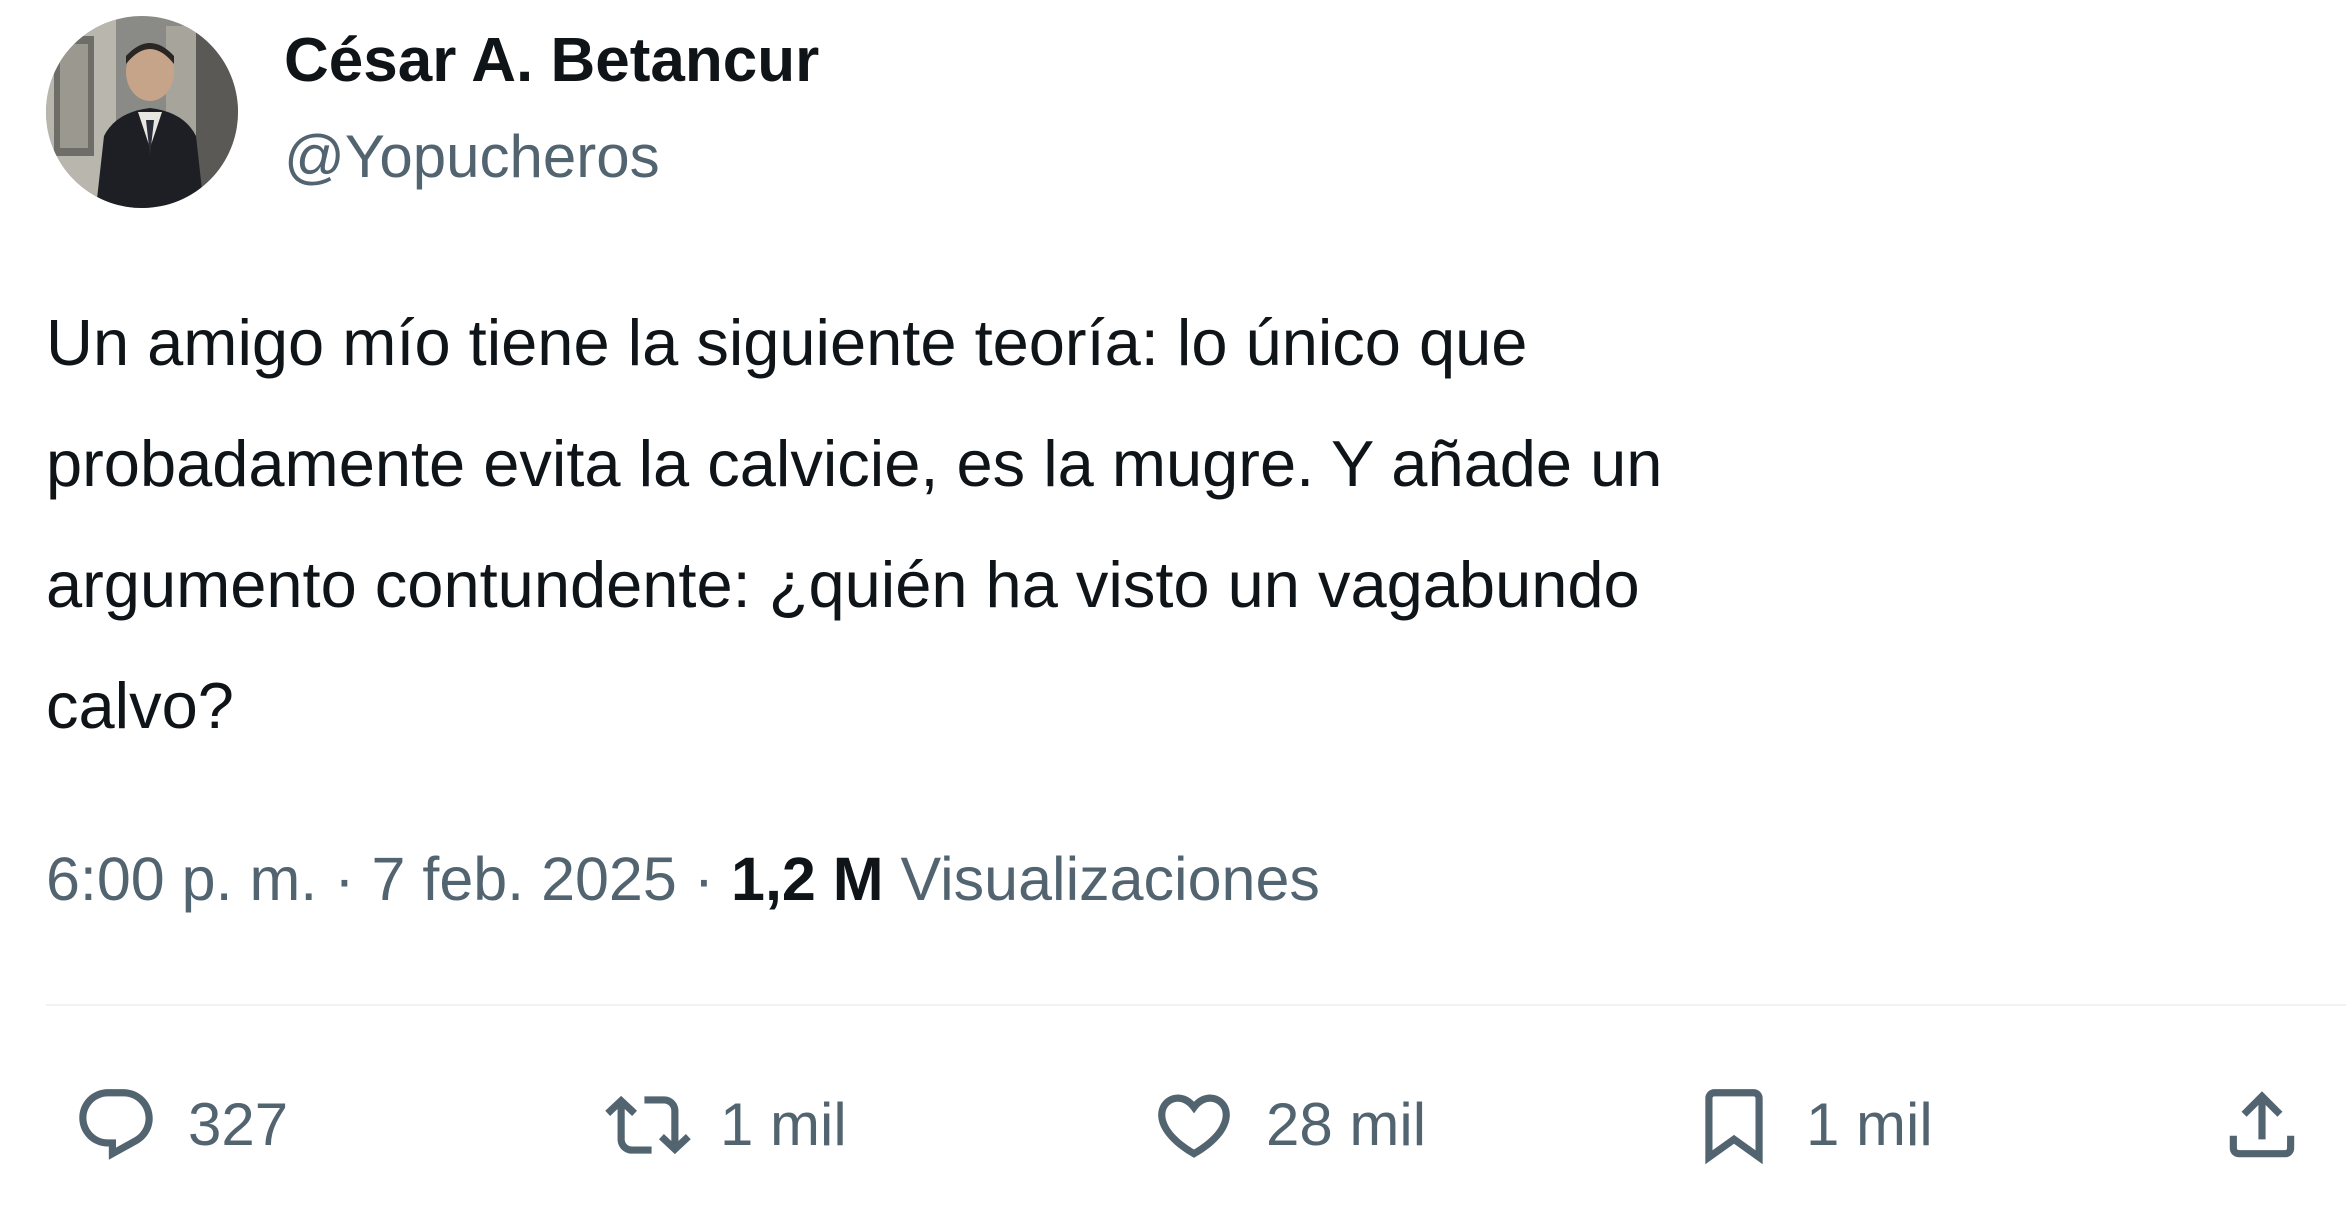  I want to click on action-bar: 327 1 mil 28 mil 1 mil, so click(1175, 1125).